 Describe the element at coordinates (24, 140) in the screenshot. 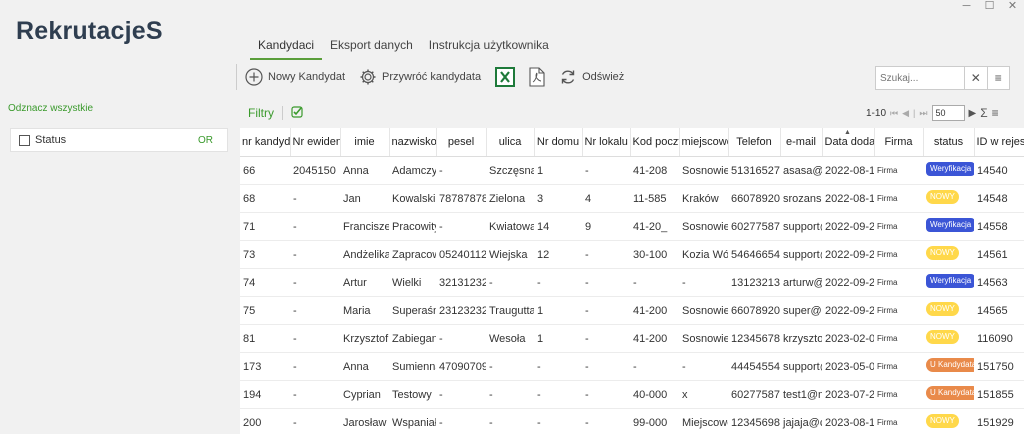

I see `status-checkbox` at that location.